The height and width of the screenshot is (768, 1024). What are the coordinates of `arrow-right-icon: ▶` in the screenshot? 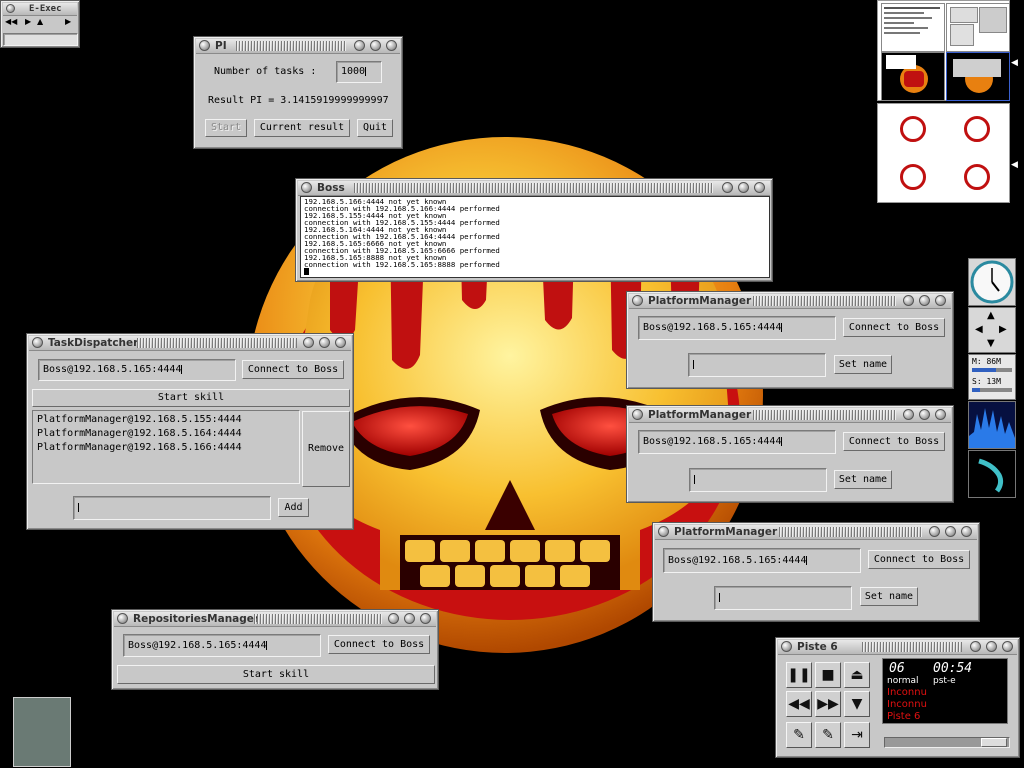 It's located at (1003, 329).